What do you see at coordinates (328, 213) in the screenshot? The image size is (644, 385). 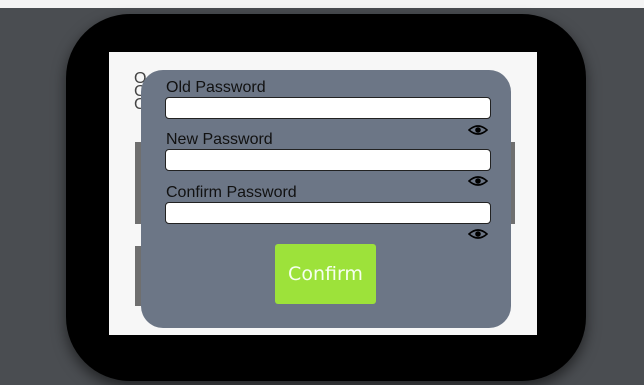 I see `confirm-password-input` at bounding box center [328, 213].